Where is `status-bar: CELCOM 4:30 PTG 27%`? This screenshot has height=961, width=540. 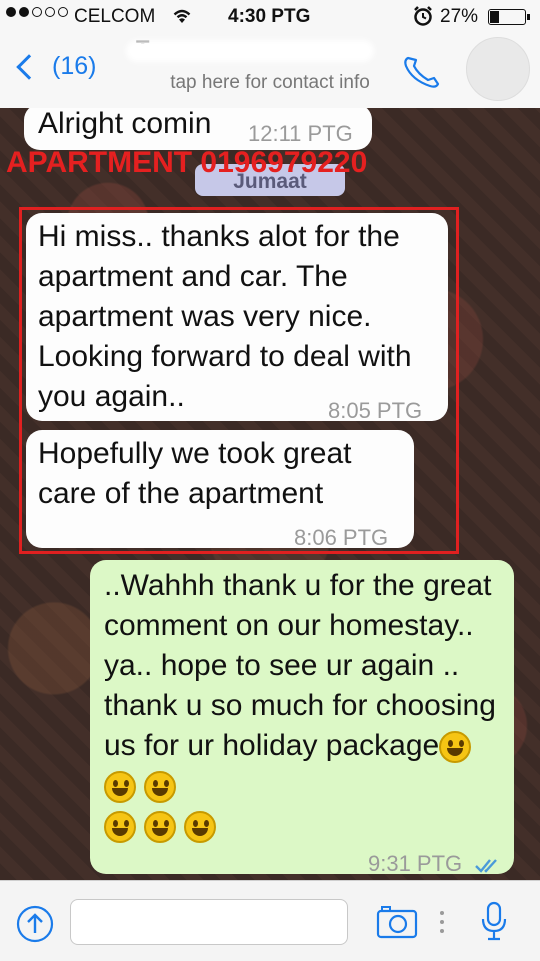
status-bar: CELCOM 4:30 PTG 27% is located at coordinates (270, 17).